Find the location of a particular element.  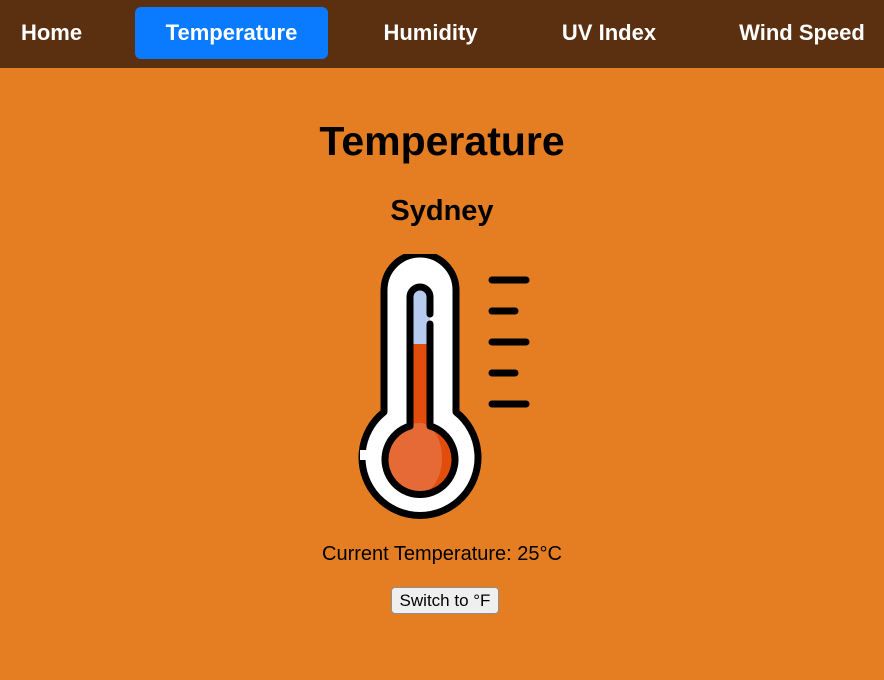

city-name: Sydney is located at coordinates (442, 211).